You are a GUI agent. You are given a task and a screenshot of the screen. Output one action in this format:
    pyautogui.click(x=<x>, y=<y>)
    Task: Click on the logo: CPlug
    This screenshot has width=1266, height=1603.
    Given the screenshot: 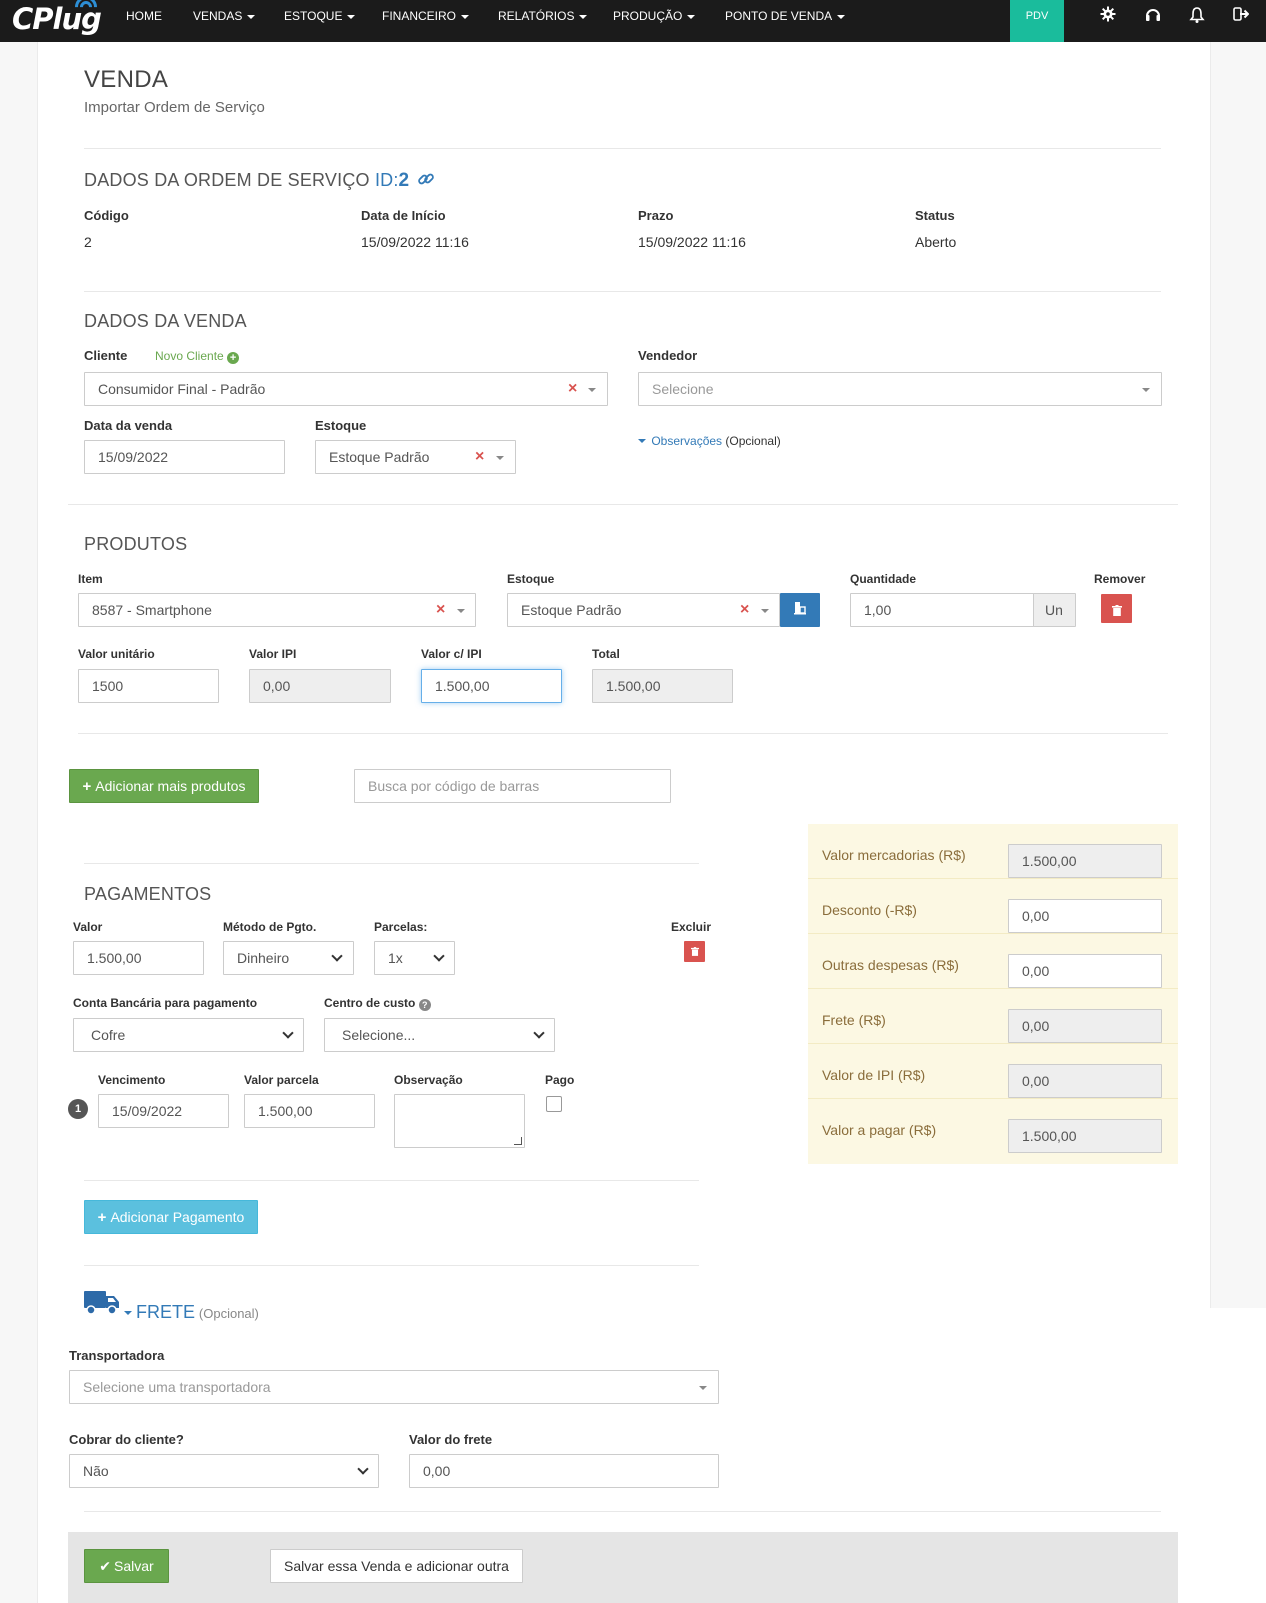 What is the action you would take?
    pyautogui.click(x=55, y=20)
    